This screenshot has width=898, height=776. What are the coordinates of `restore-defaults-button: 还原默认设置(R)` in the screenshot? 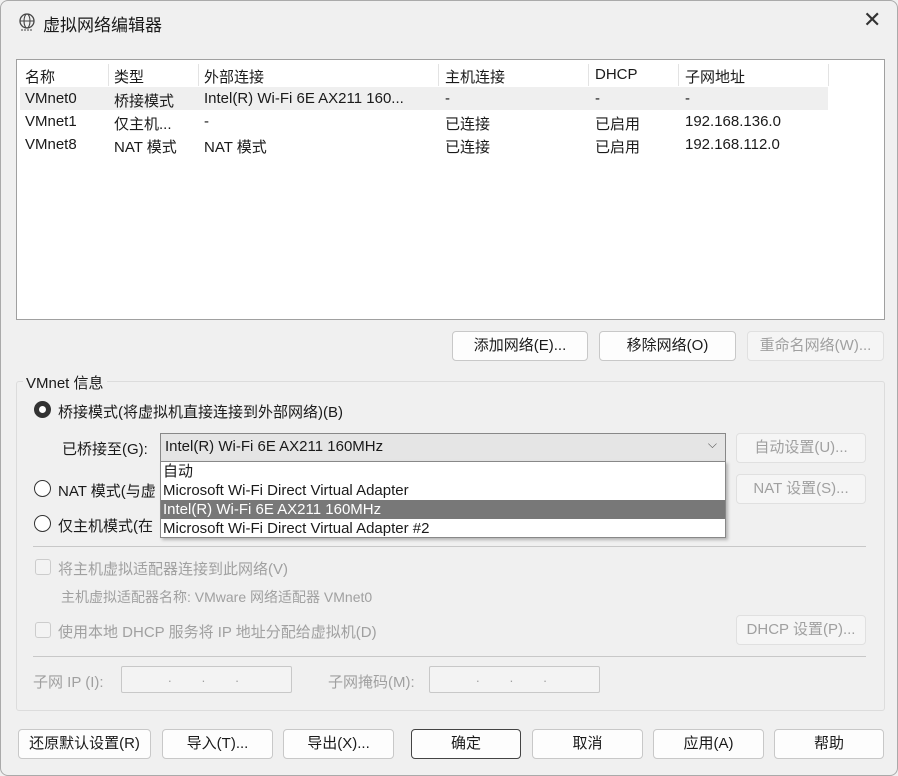 It's located at (84, 744).